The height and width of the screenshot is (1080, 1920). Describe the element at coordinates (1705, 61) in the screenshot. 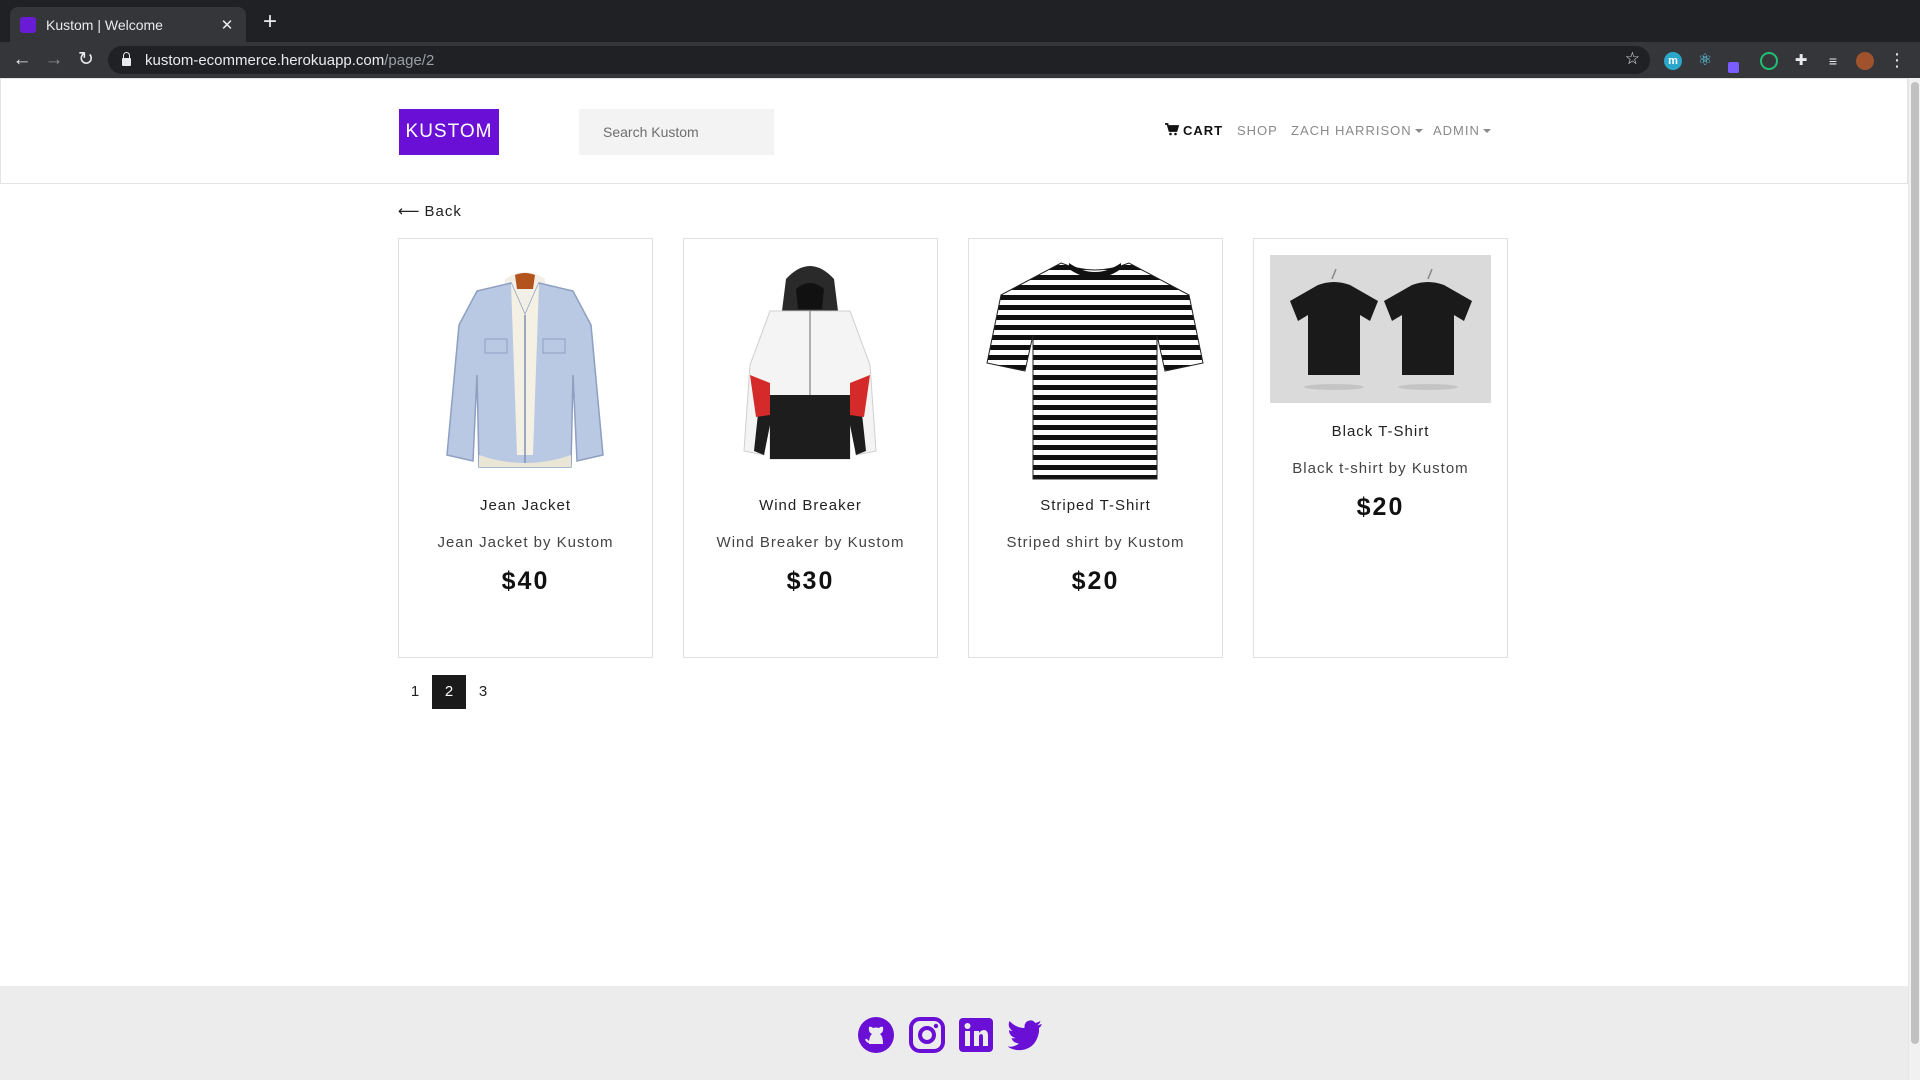

I see `react-devtools-icon: ⚛` at that location.